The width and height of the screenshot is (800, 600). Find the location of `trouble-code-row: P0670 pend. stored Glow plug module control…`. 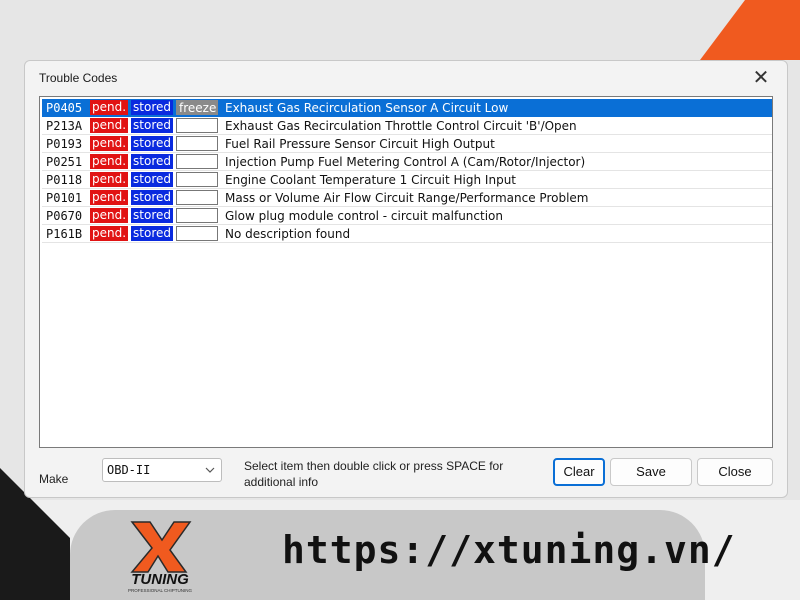

trouble-code-row: P0670 pend. stored Glow plug module control… is located at coordinates (407, 216).